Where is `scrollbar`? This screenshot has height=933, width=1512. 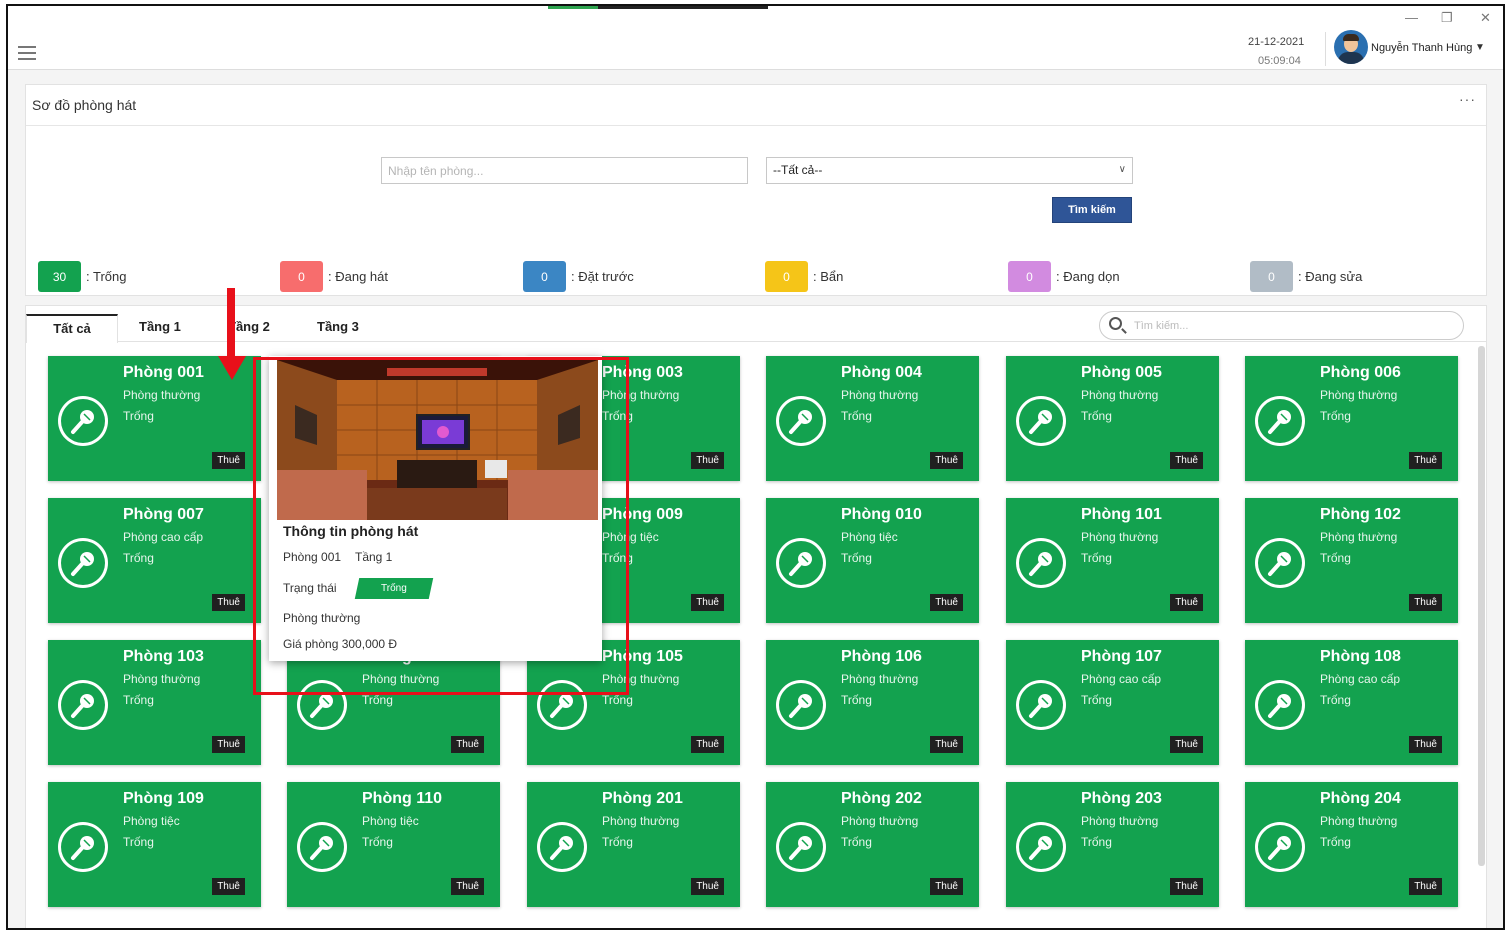
scrollbar is located at coordinates (1481, 606).